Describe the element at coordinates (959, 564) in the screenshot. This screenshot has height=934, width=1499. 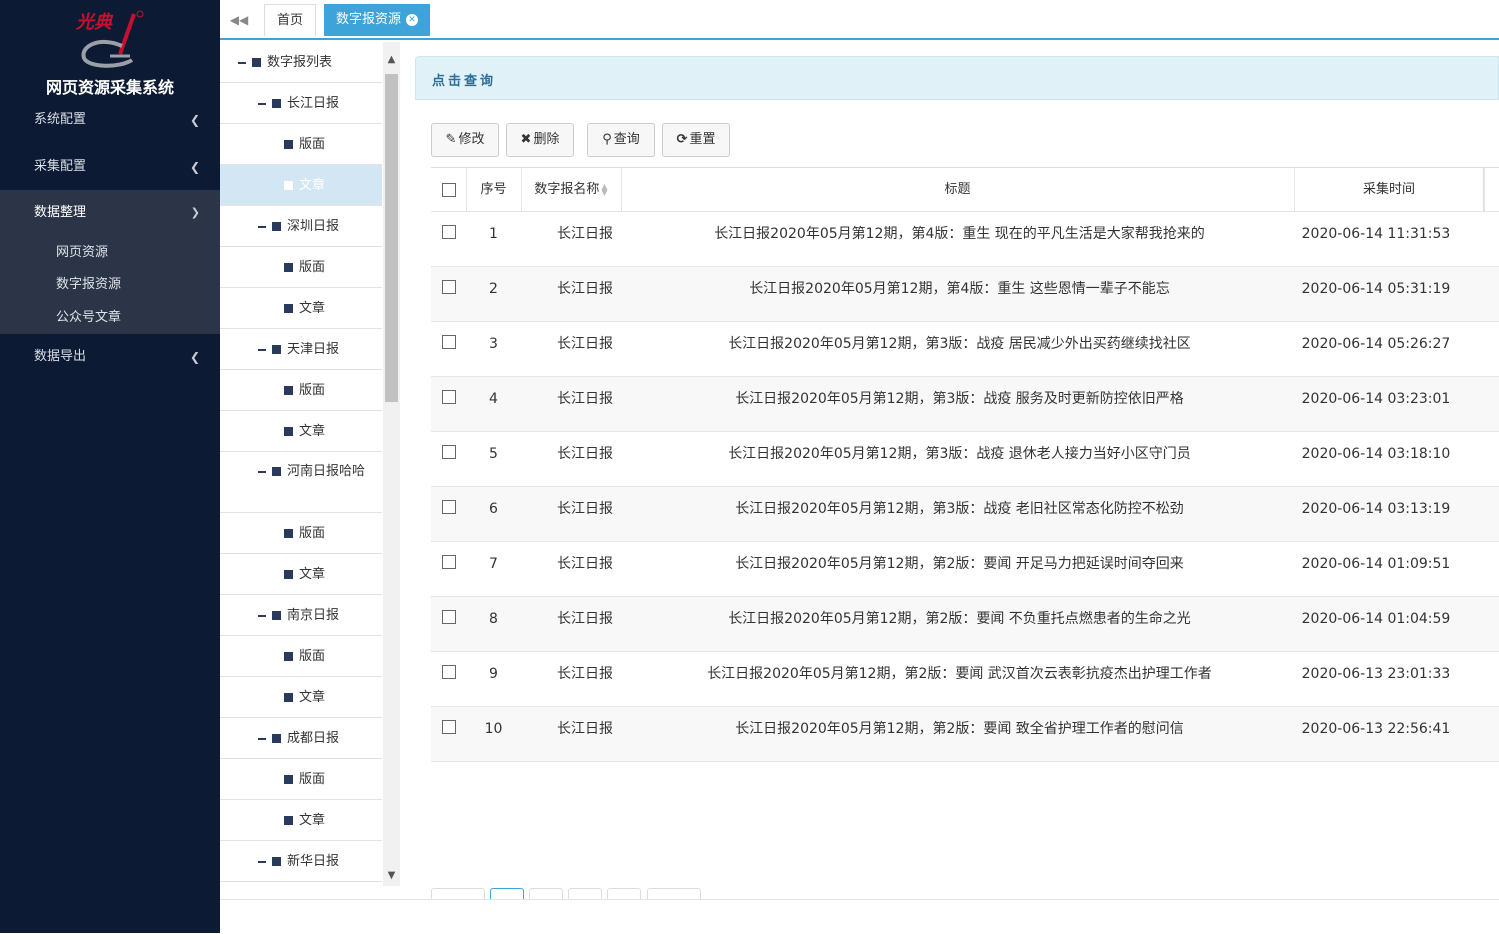
I see `cell-title: 长江日报2020年05月第12期，第2版：要闻 开足马力把延误时间夺回来` at that location.